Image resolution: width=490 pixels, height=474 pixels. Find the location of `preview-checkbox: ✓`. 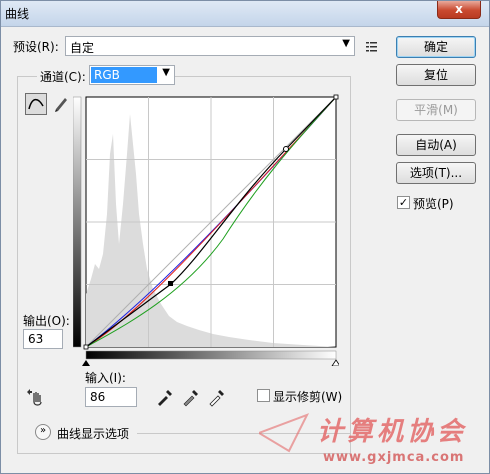

preview-checkbox: ✓ is located at coordinates (403, 202).